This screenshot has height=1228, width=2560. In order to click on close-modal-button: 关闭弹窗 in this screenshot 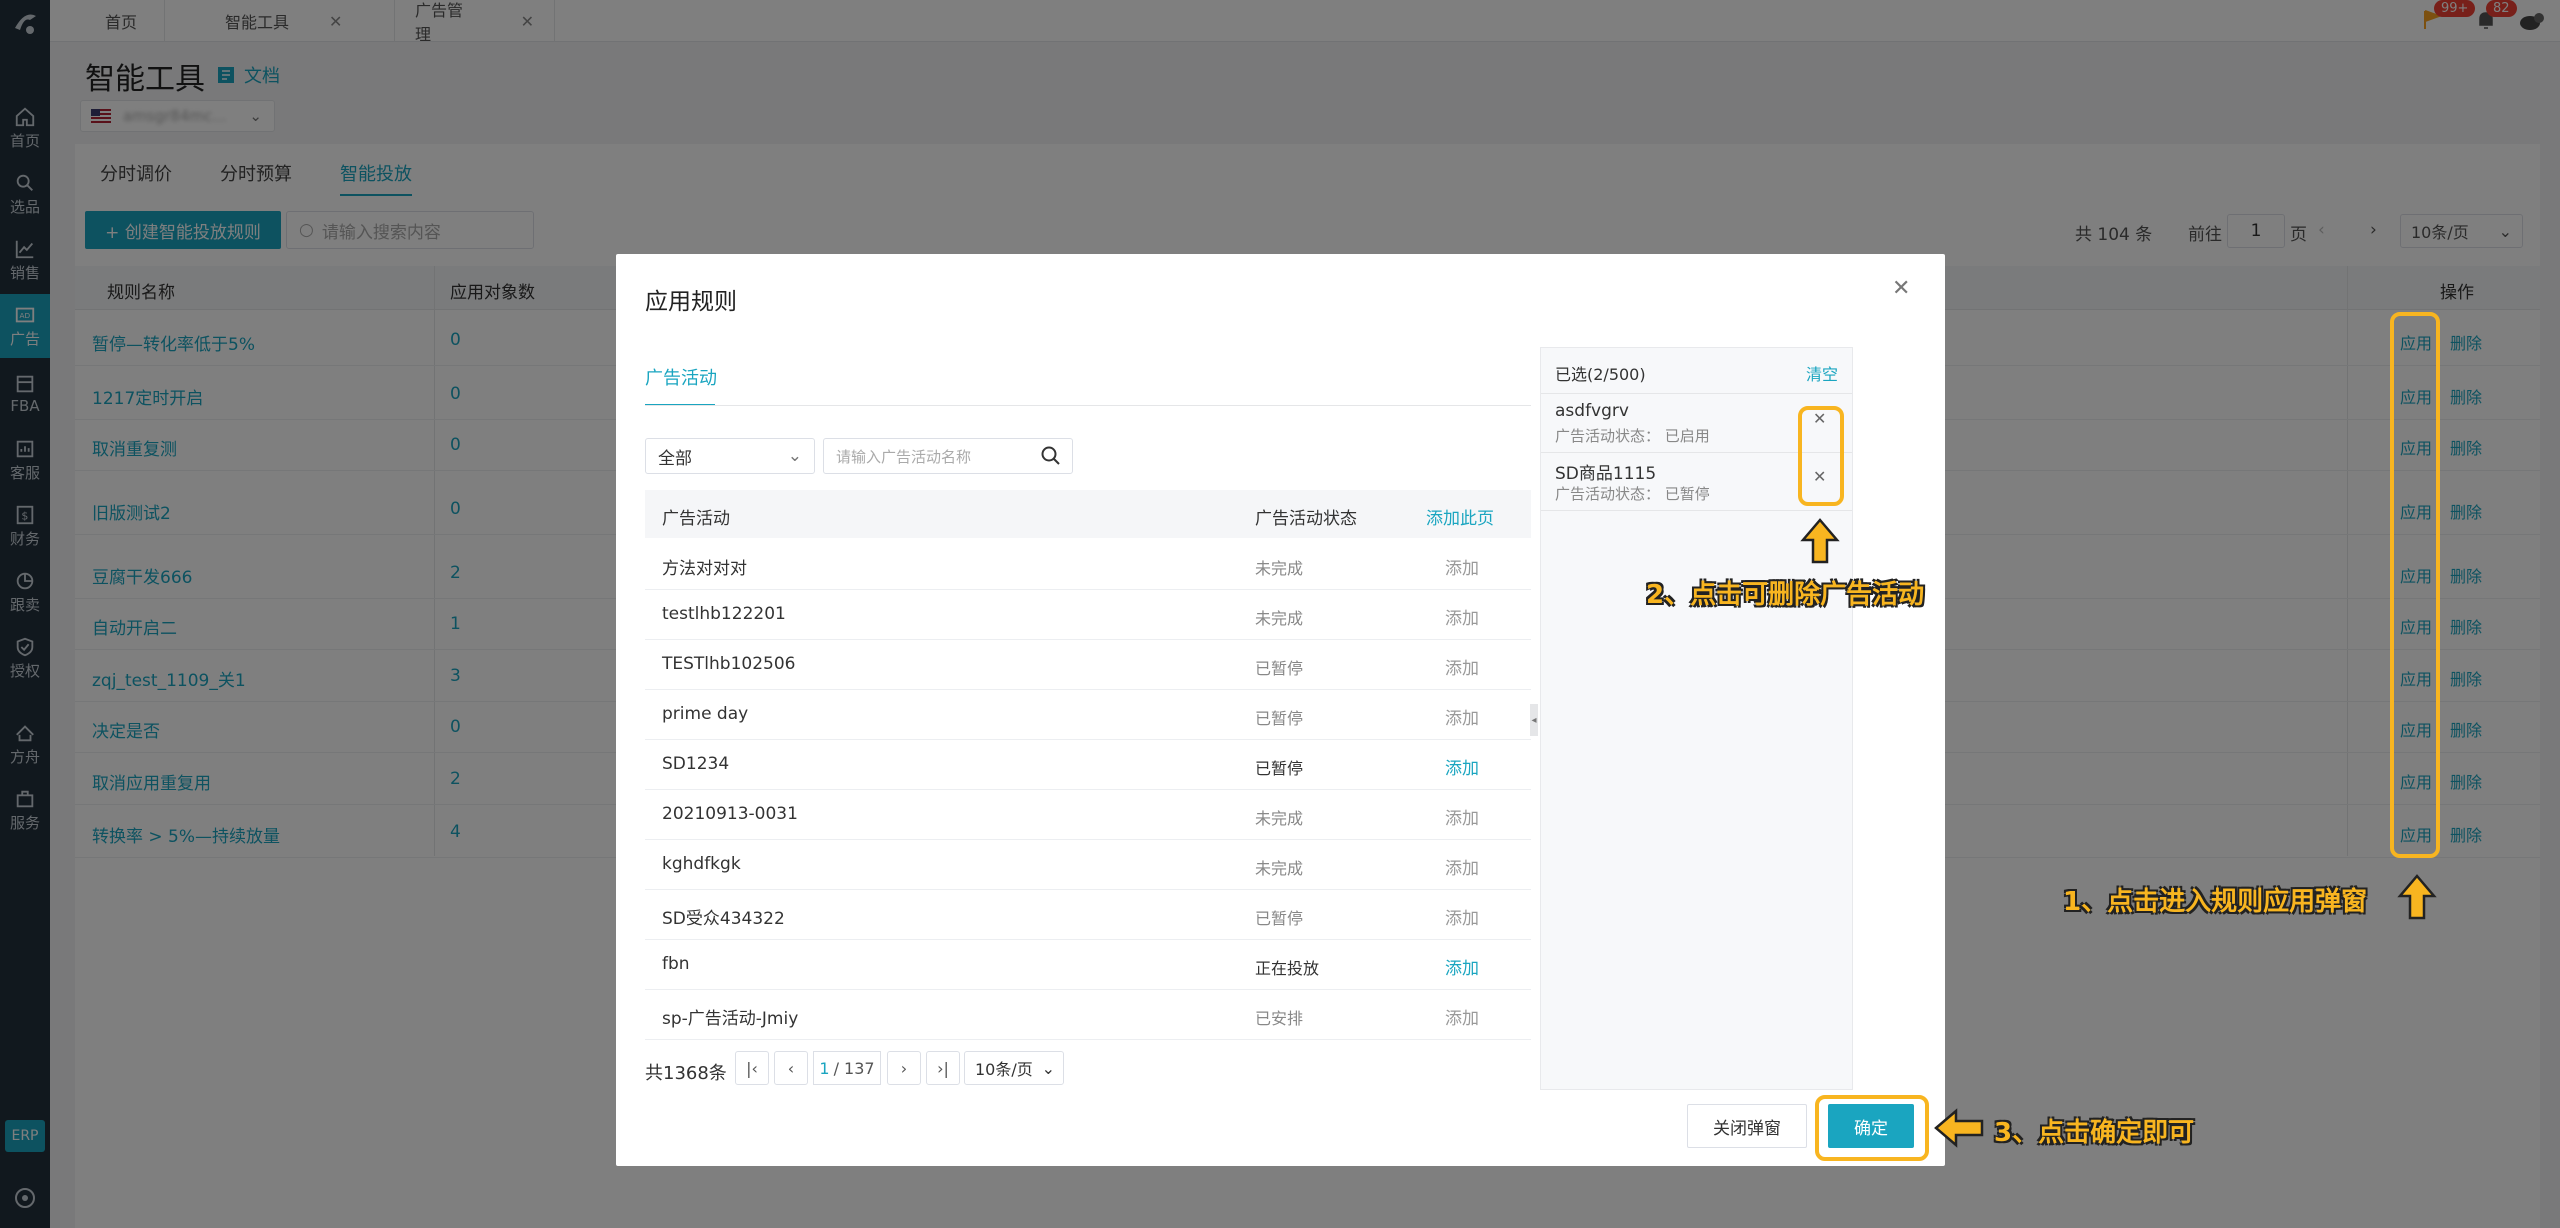, I will do `click(1747, 1126)`.